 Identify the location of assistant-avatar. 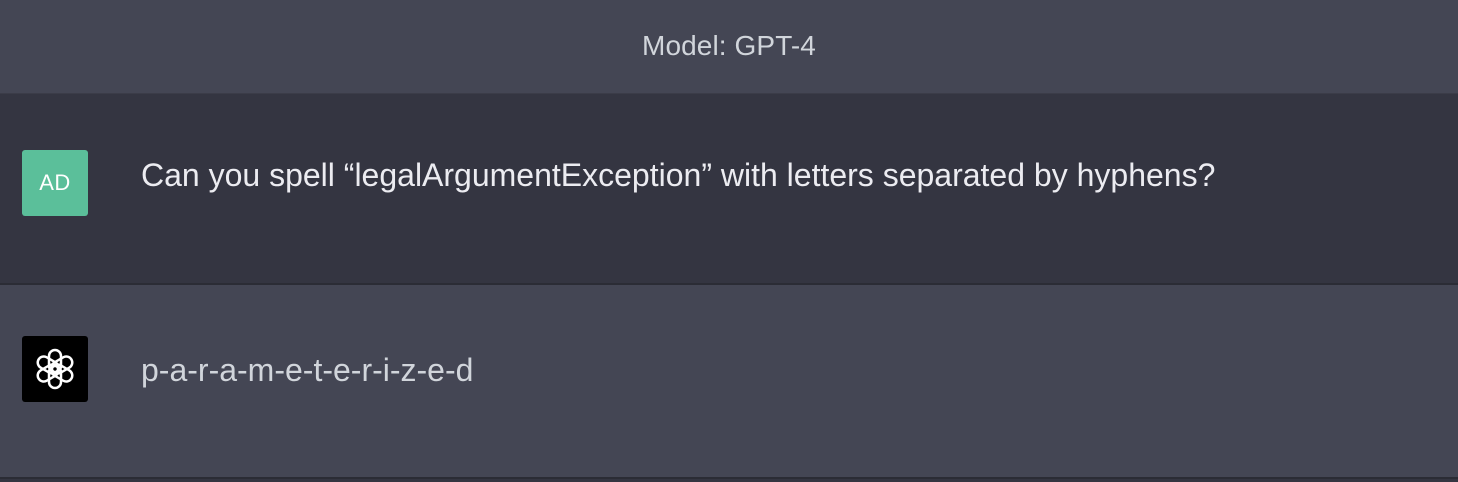
(55, 369).